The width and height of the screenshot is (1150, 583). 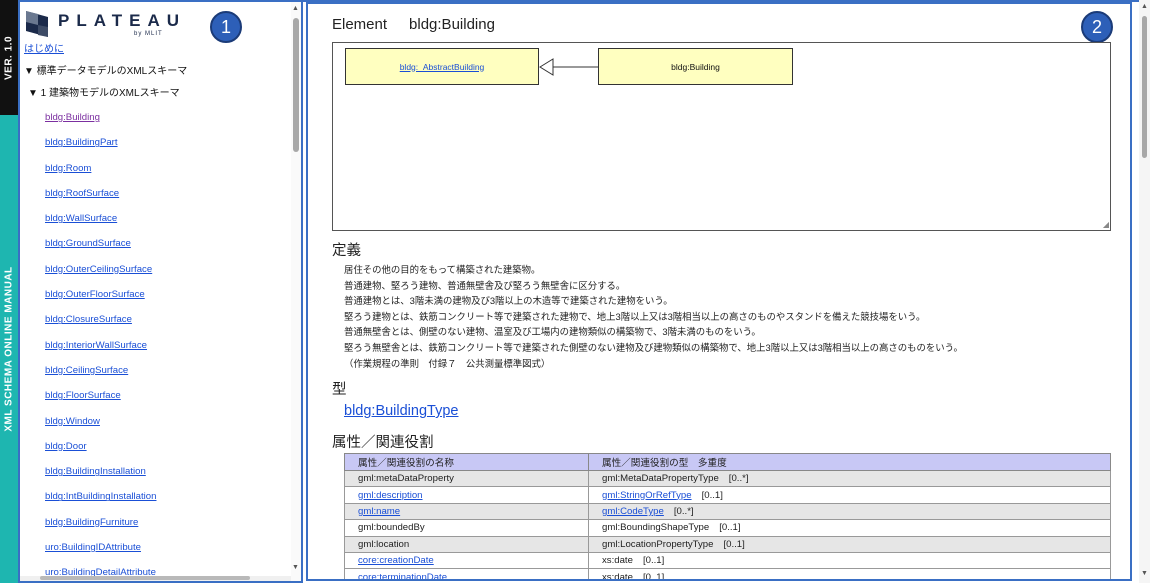 I want to click on attr-type-cell: gml:CodeType [0..*], so click(x=849, y=511).